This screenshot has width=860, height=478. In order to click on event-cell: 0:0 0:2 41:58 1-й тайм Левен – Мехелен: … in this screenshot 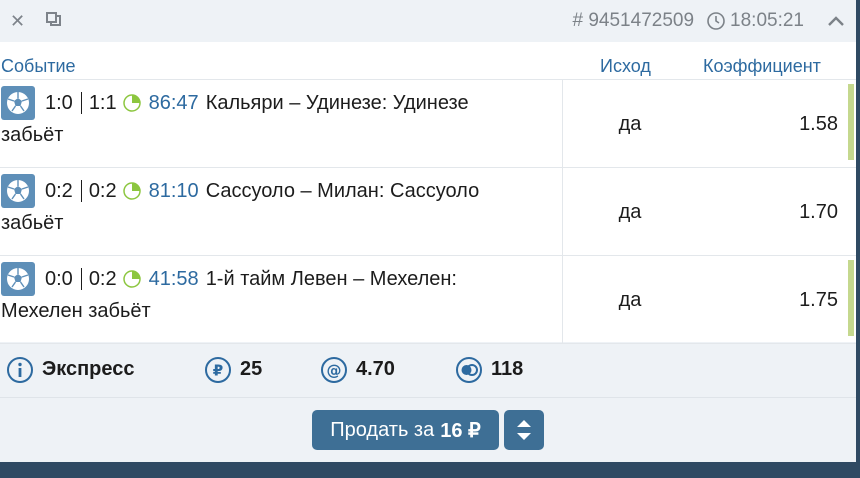, I will do `click(281, 300)`.